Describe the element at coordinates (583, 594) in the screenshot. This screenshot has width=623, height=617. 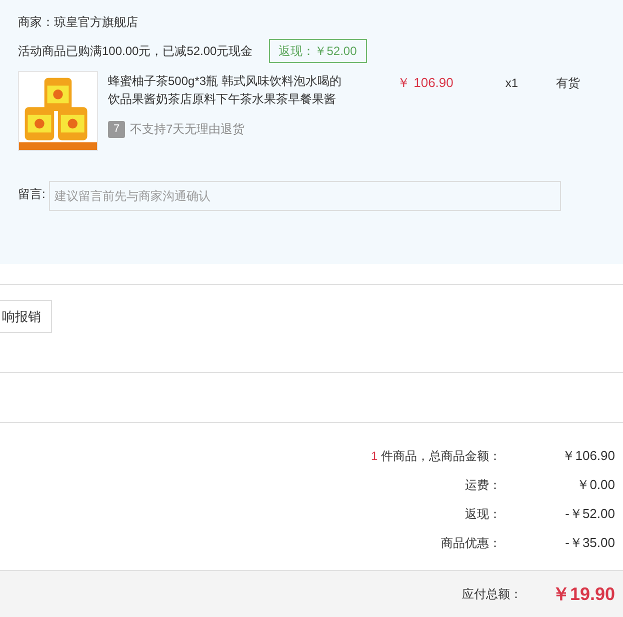
I see `total-amount: ￥19.90` at that location.